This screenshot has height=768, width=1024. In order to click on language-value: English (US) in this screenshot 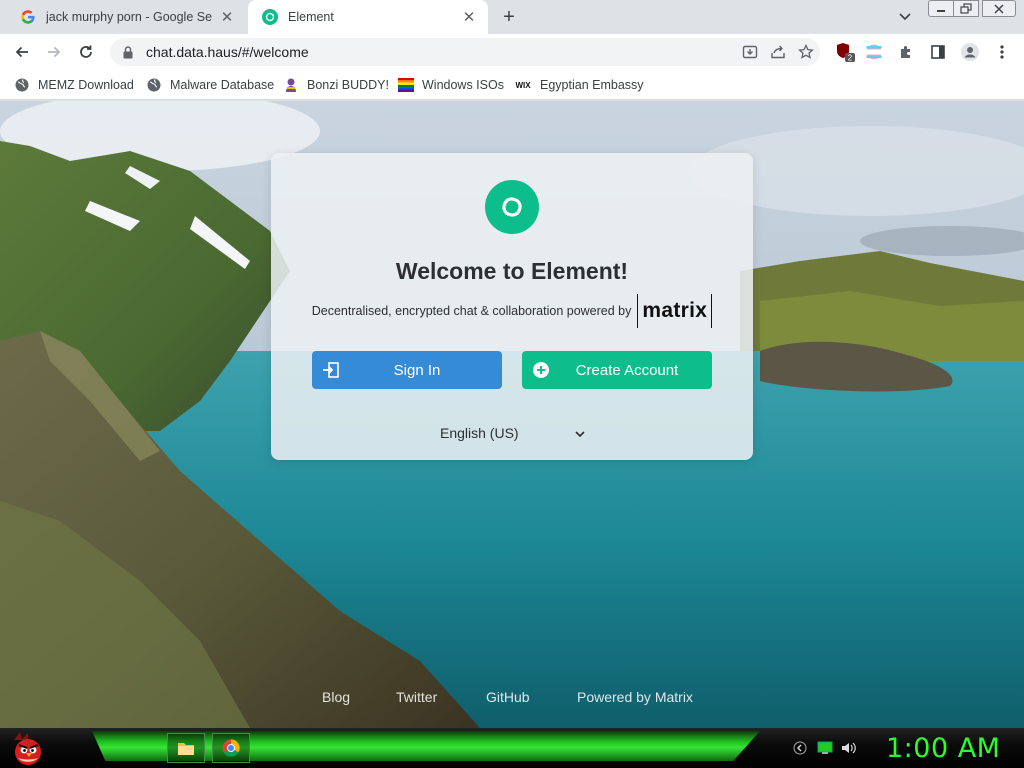, I will do `click(479, 433)`.